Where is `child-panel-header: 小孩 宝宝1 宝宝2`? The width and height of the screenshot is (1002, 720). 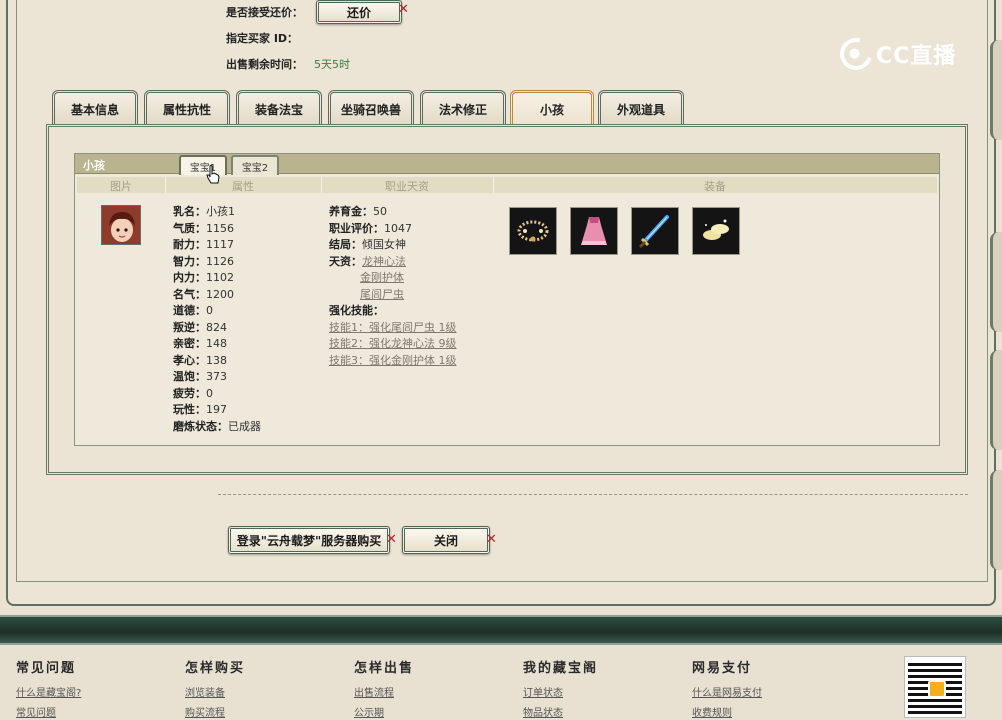
child-panel-header: 小孩 宝宝1 宝宝2 is located at coordinates (507, 164).